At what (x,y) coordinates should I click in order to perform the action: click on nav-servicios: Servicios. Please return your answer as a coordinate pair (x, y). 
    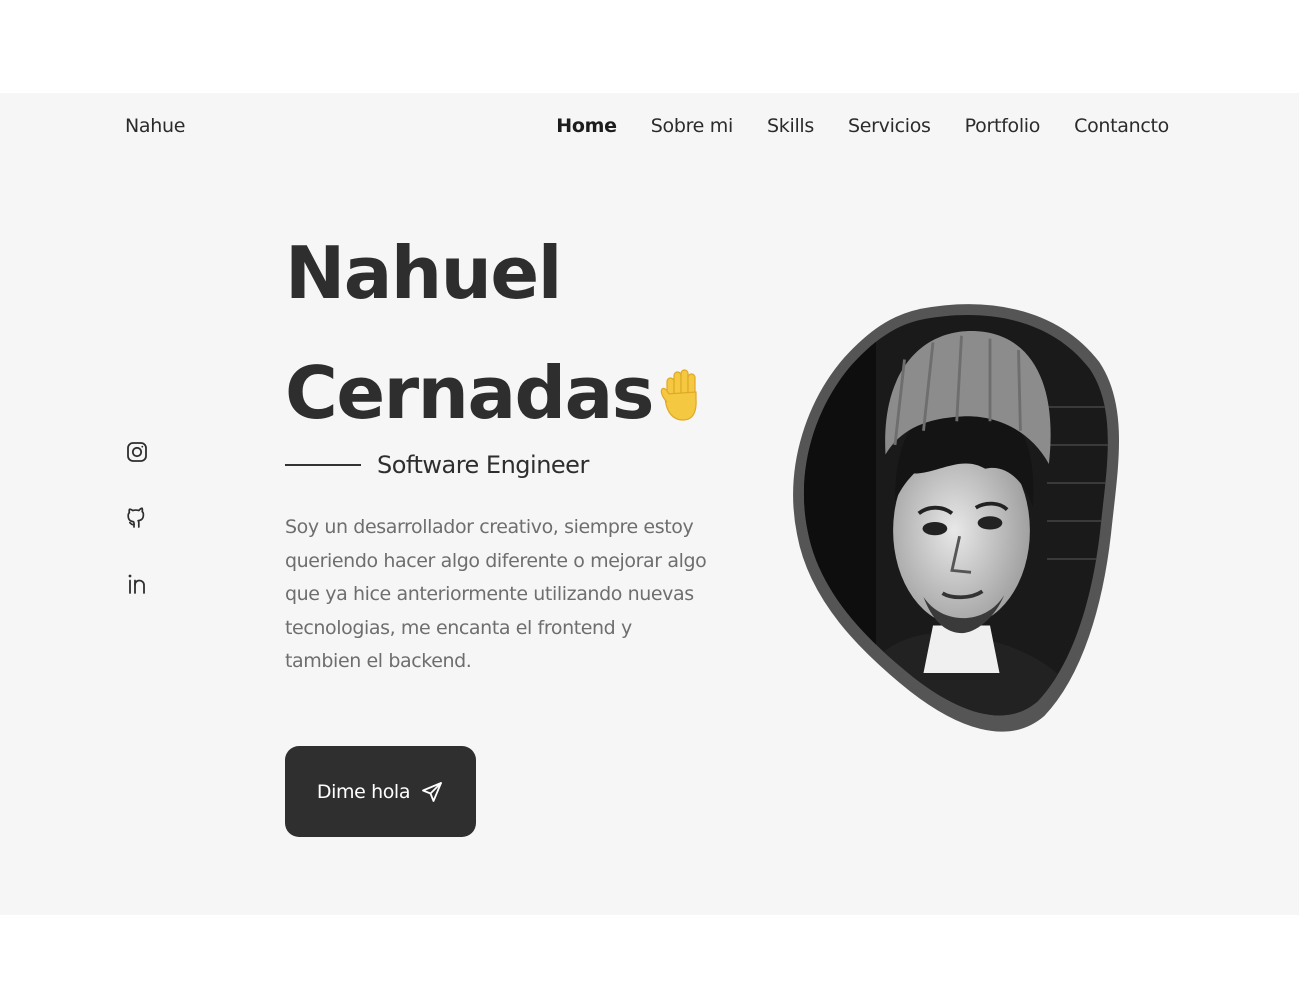
    Looking at the image, I should click on (889, 126).